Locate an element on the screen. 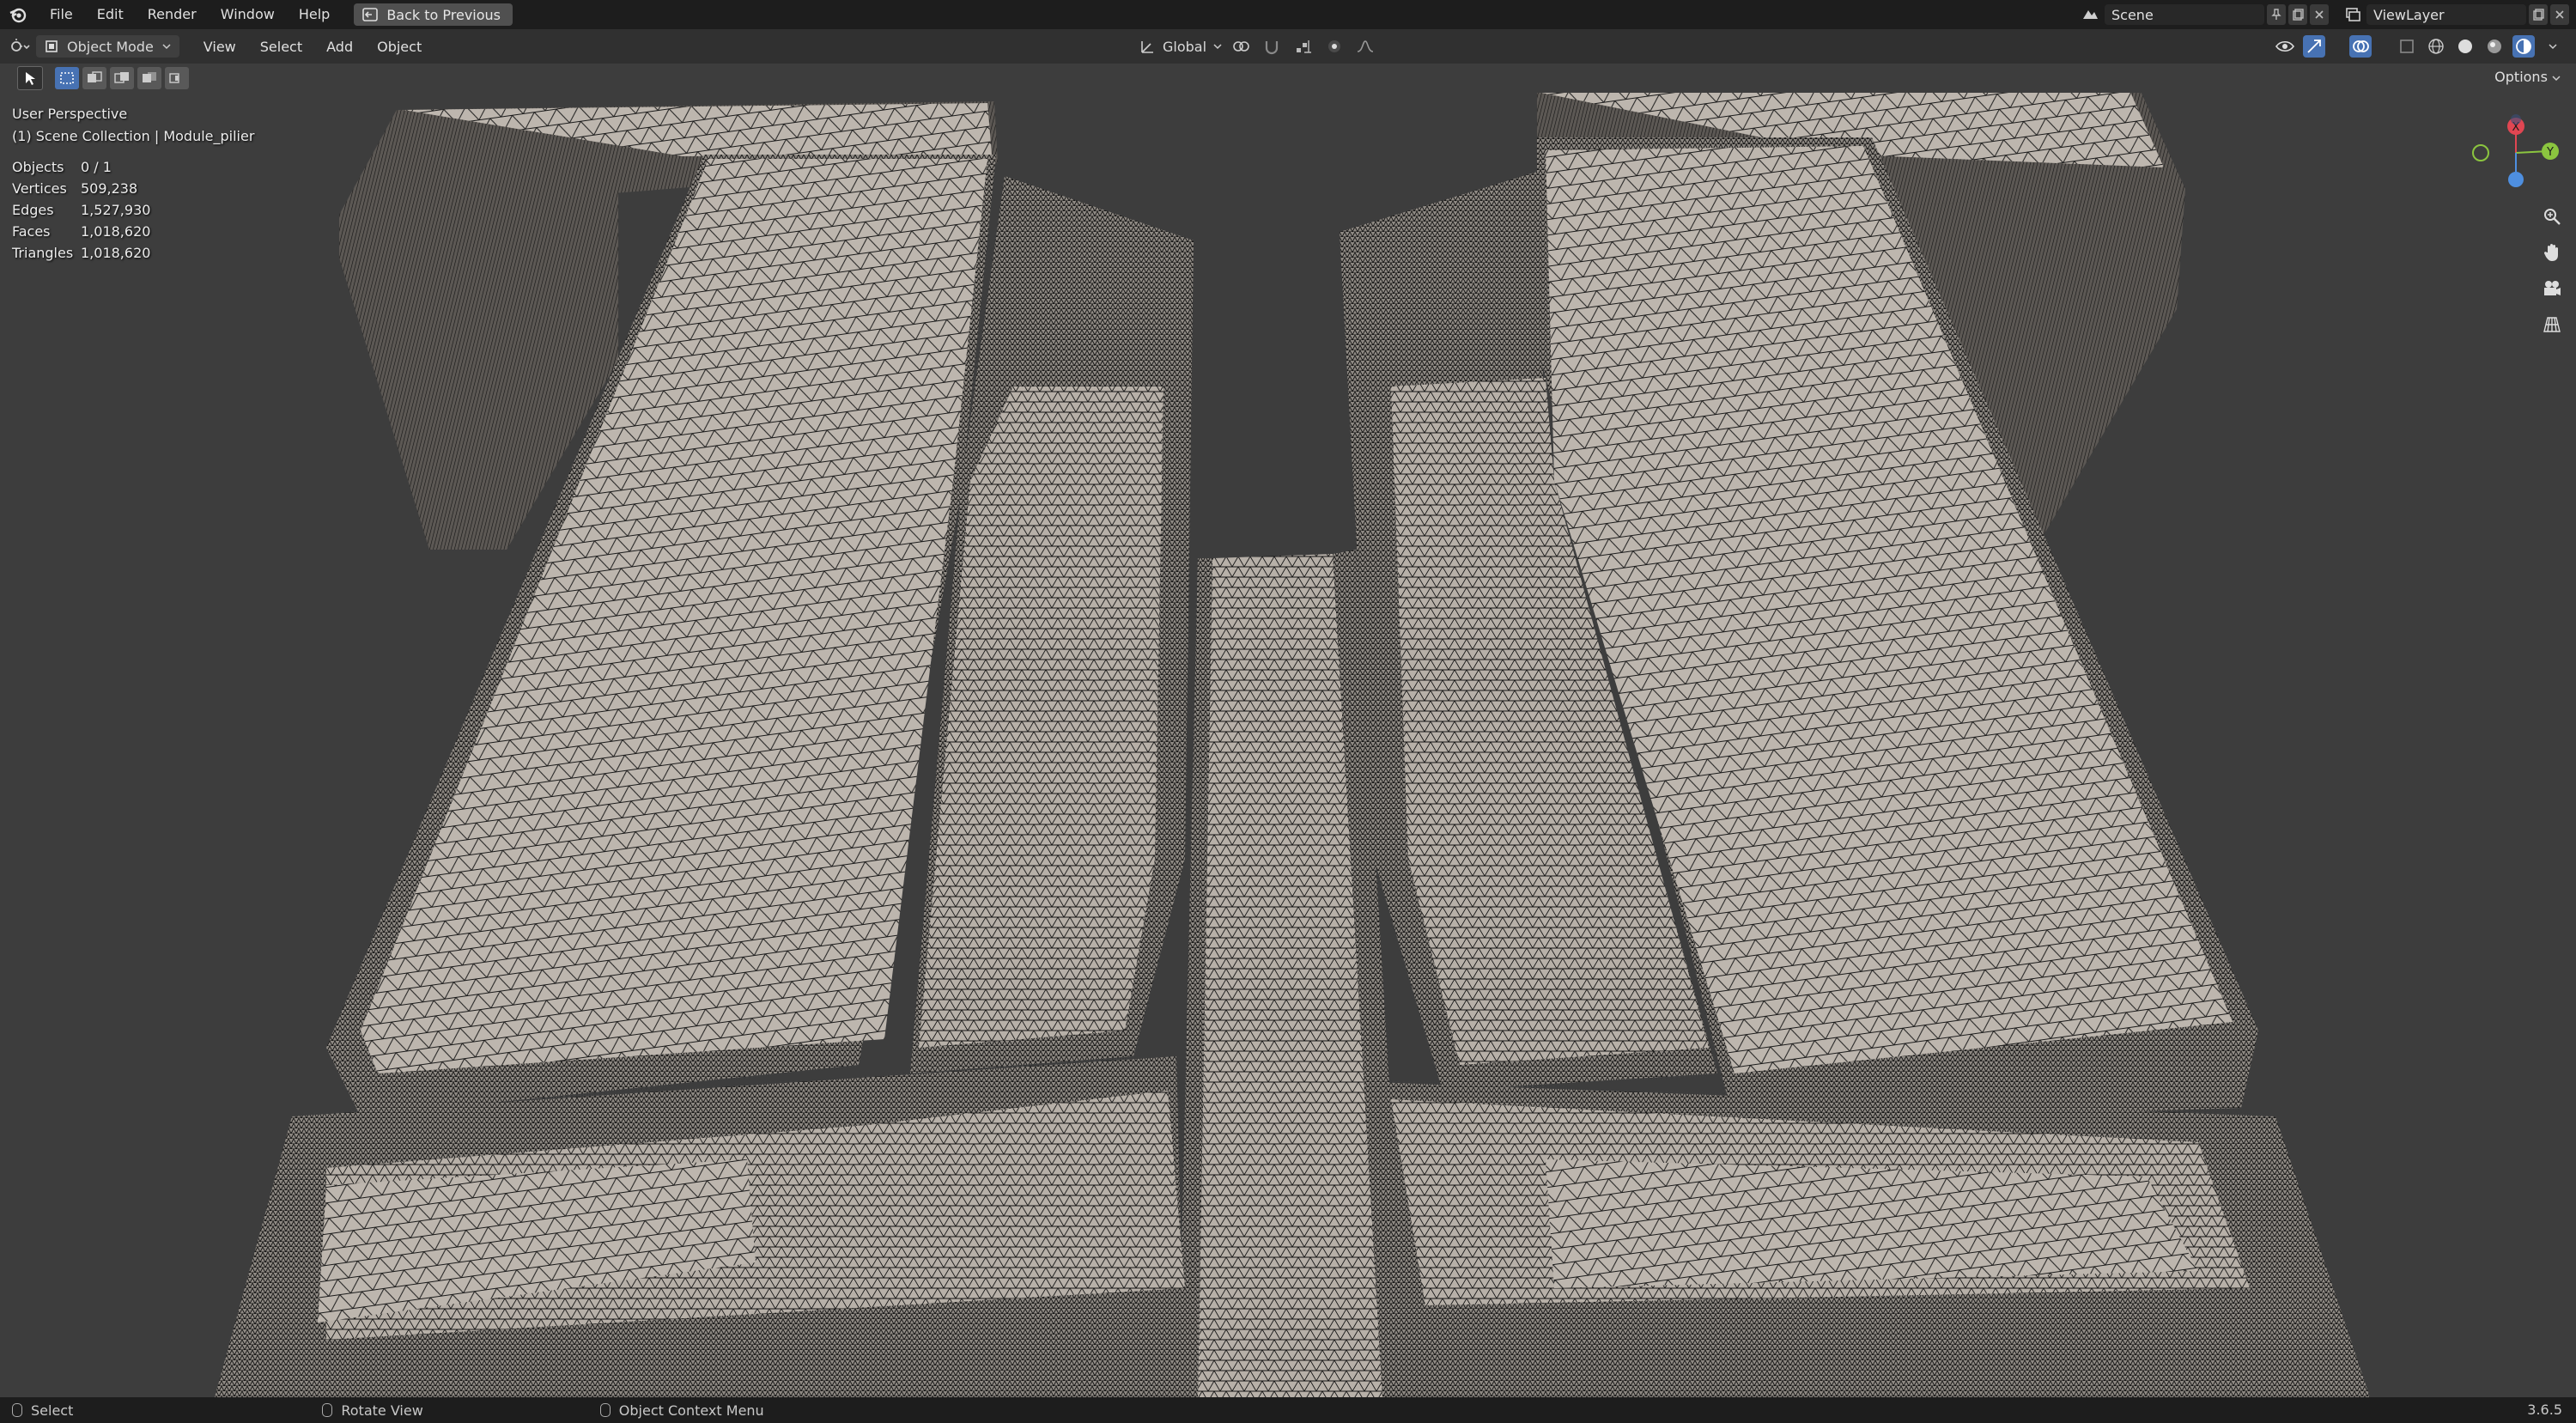  visibility-eye-icon is located at coordinates (2285, 46).